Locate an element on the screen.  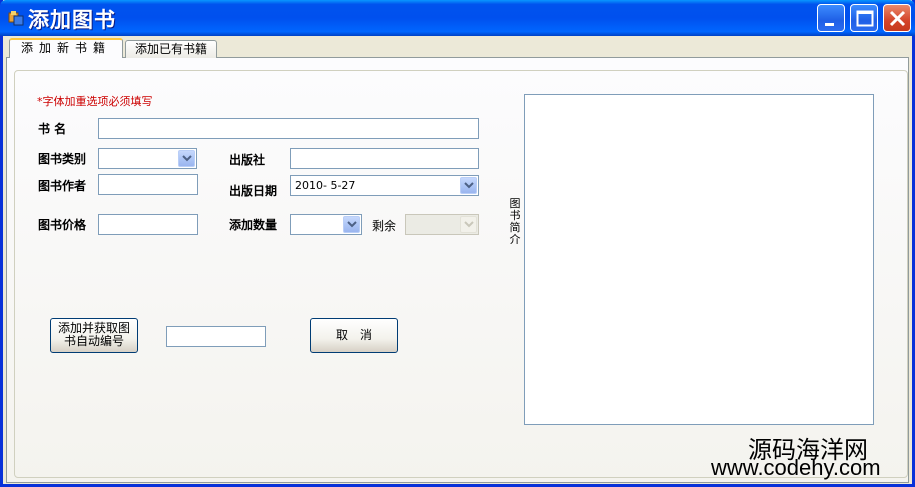
remaining-label: 剩余 is located at coordinates (384, 226).